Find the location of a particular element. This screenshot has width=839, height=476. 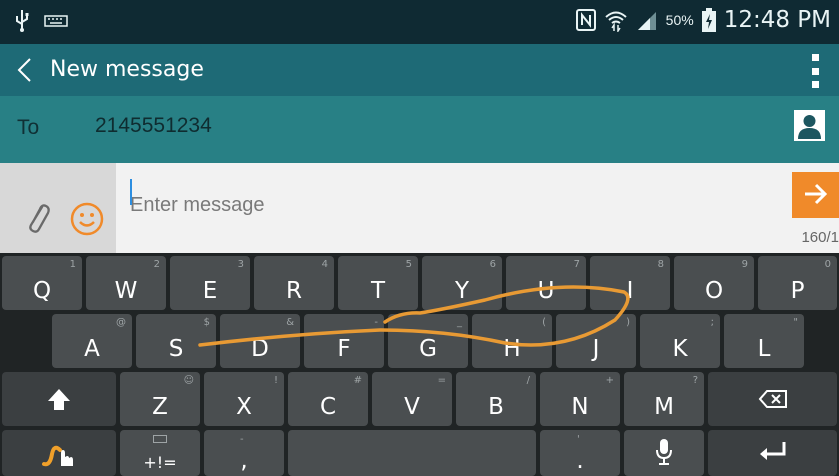

status-bar: 50% 12:48 PM is located at coordinates (419, 22).